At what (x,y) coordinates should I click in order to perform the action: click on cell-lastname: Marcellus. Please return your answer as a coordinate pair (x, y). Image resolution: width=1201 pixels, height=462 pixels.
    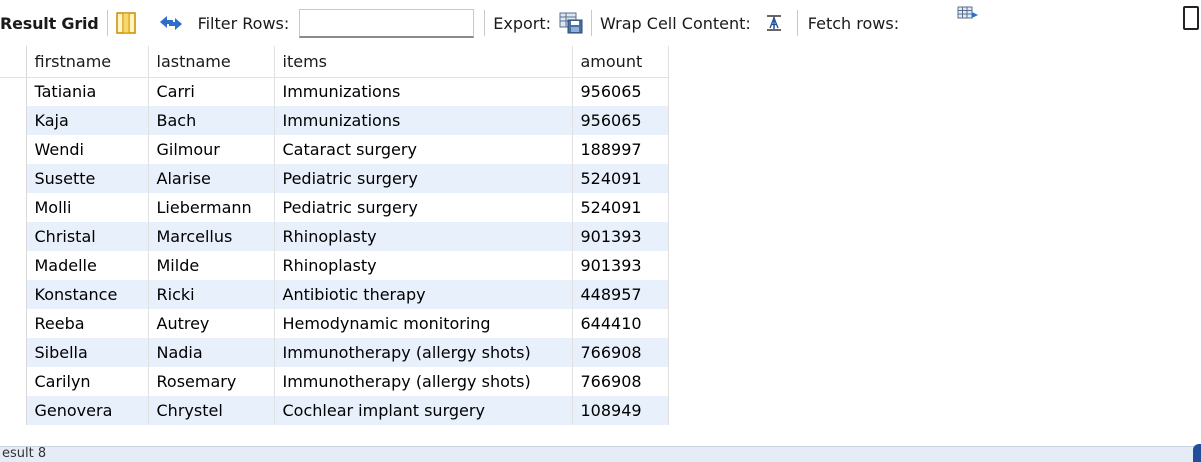
    Looking at the image, I should click on (211, 236).